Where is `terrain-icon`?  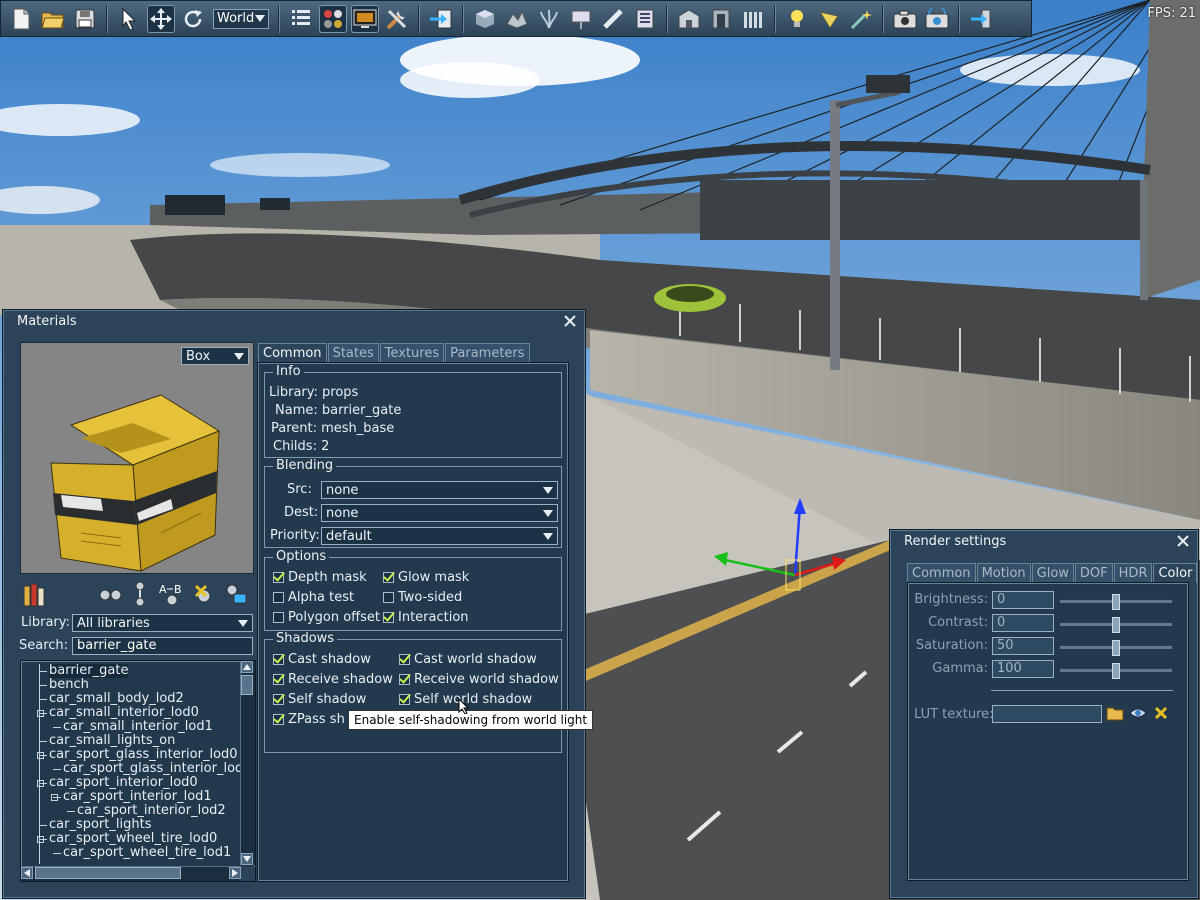
terrain-icon is located at coordinates (517, 19).